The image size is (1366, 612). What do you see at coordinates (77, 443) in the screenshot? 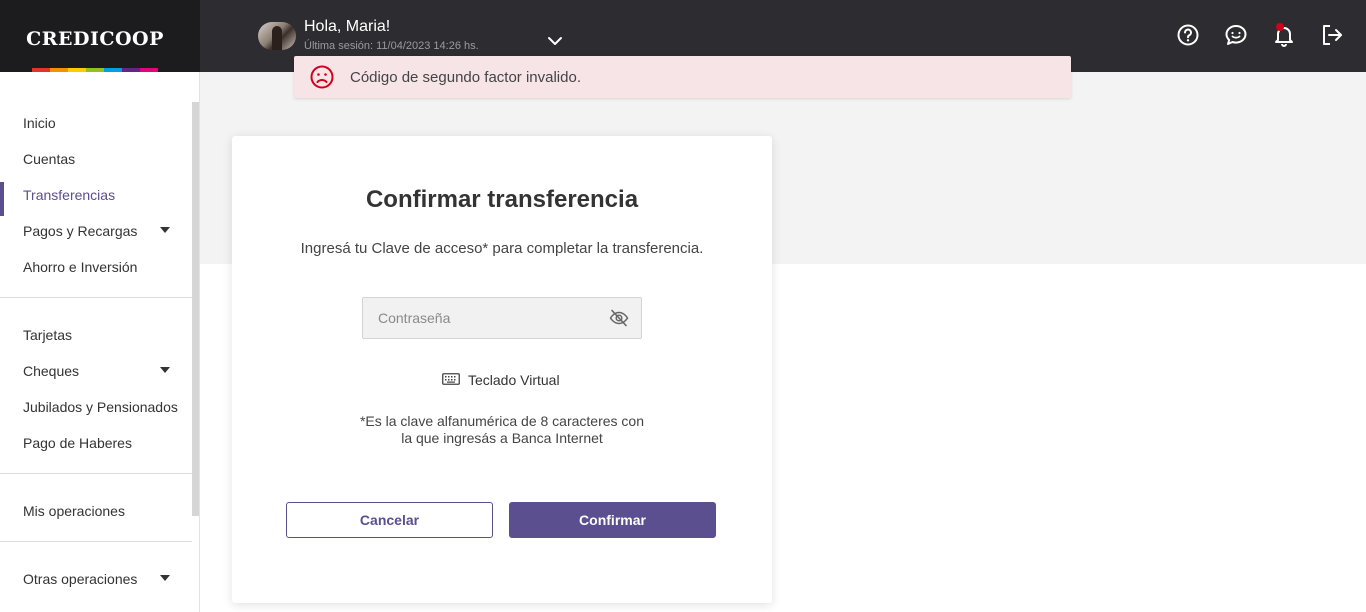
I see `sidebar-item-label: Pago de Haberes` at bounding box center [77, 443].